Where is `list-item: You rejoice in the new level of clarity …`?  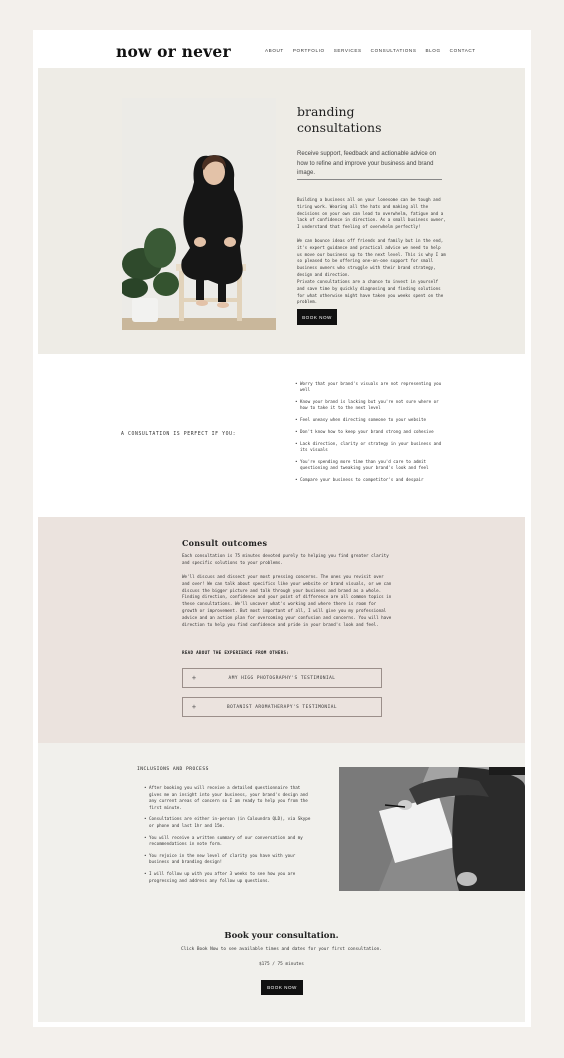 list-item: You rejoice in the new level of clarity … is located at coordinates (229, 859).